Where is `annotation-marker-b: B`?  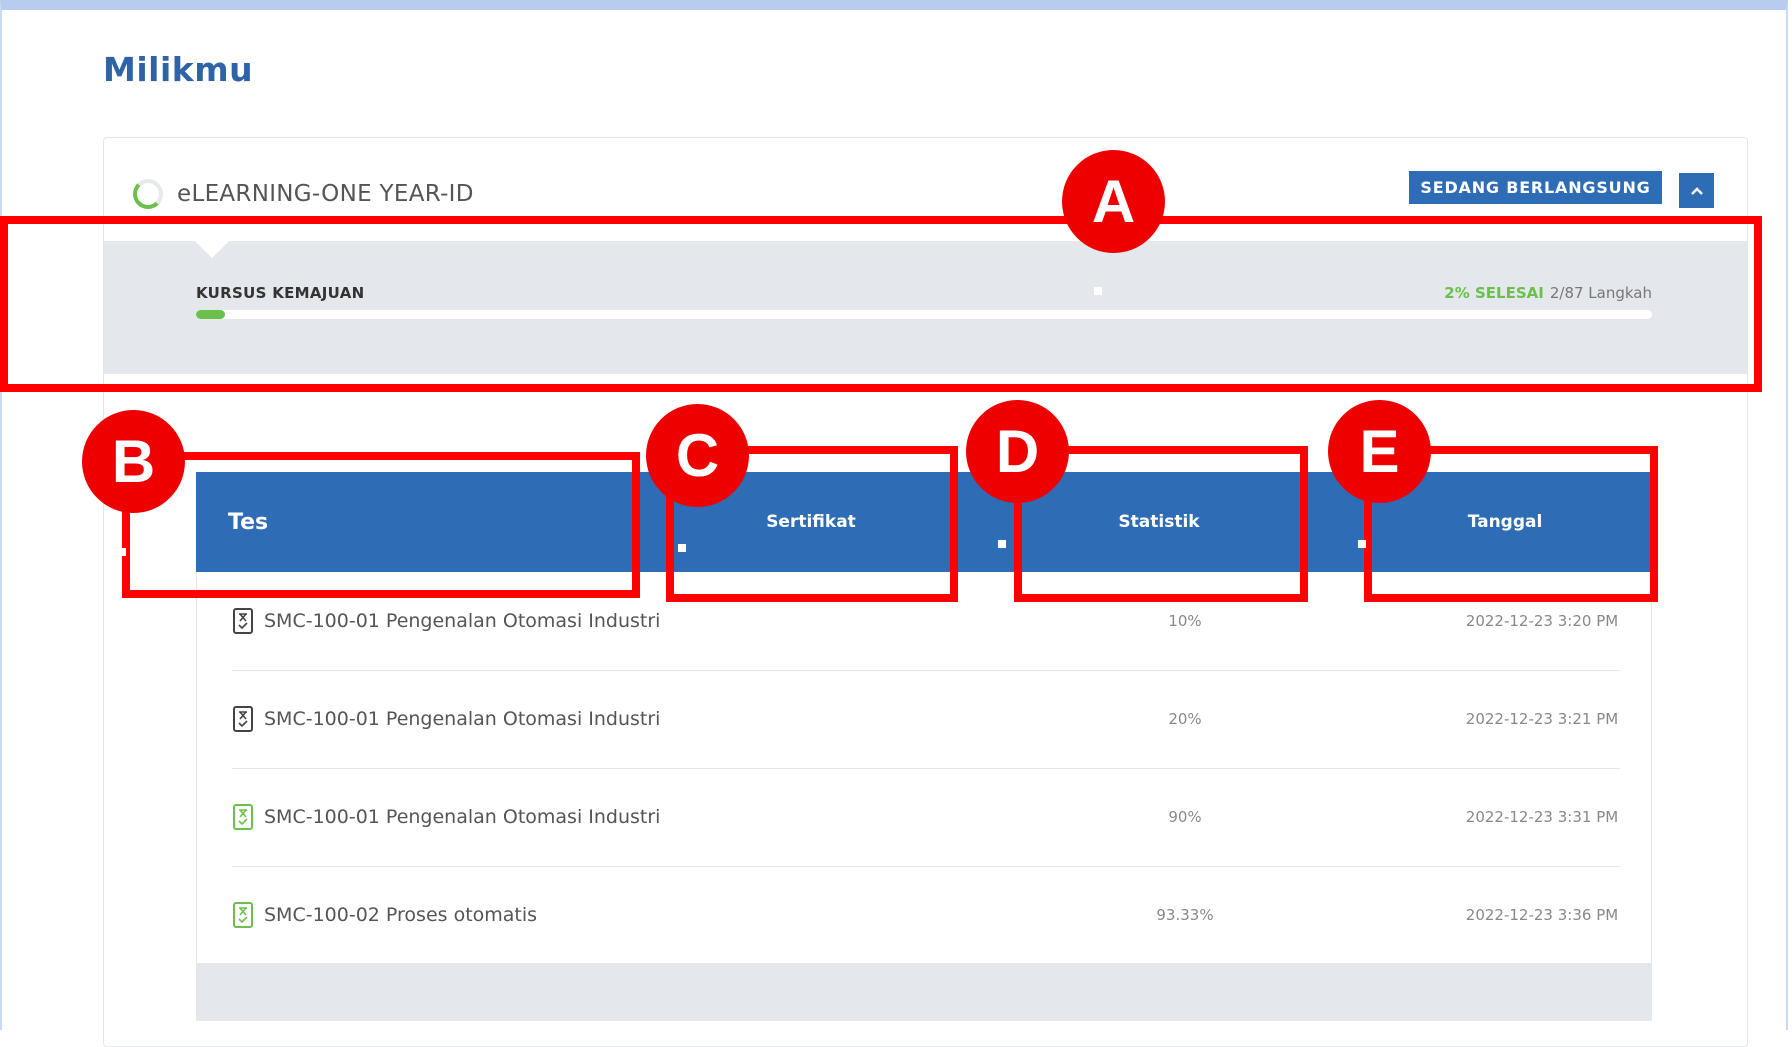
annotation-marker-b: B is located at coordinates (133, 461).